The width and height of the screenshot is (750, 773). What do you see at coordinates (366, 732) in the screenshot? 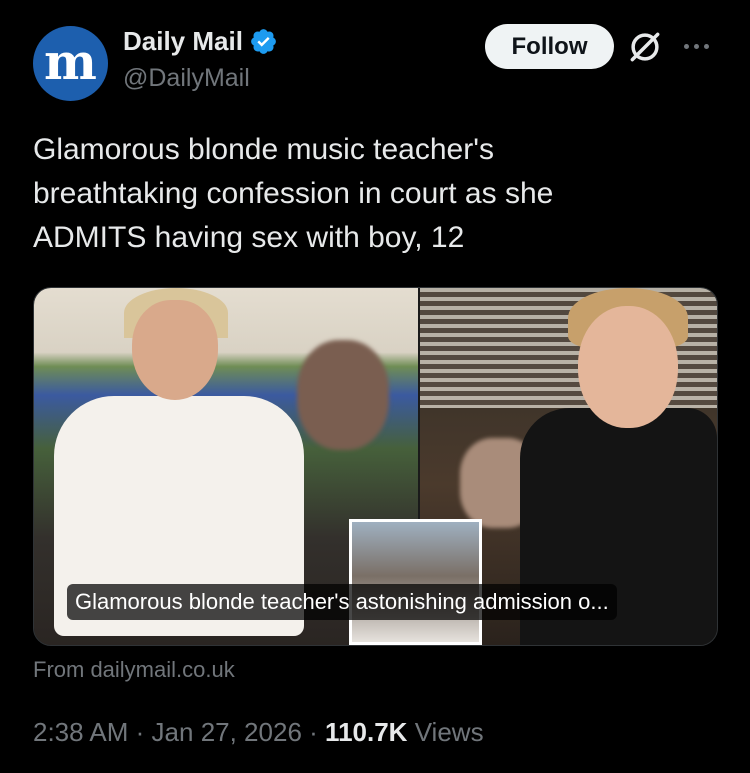
I see `views-count: 110.7K` at bounding box center [366, 732].